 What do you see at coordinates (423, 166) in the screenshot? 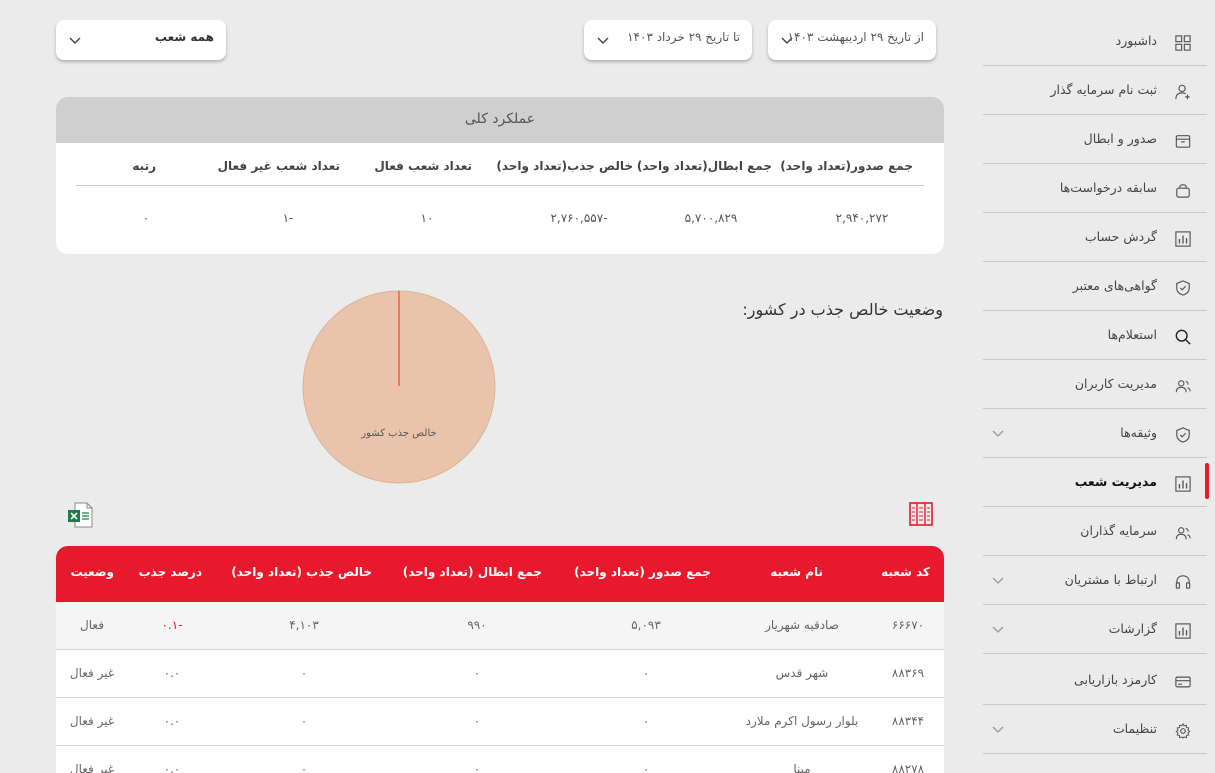
I see `overall-column-header: تعداد شعب فعال` at bounding box center [423, 166].